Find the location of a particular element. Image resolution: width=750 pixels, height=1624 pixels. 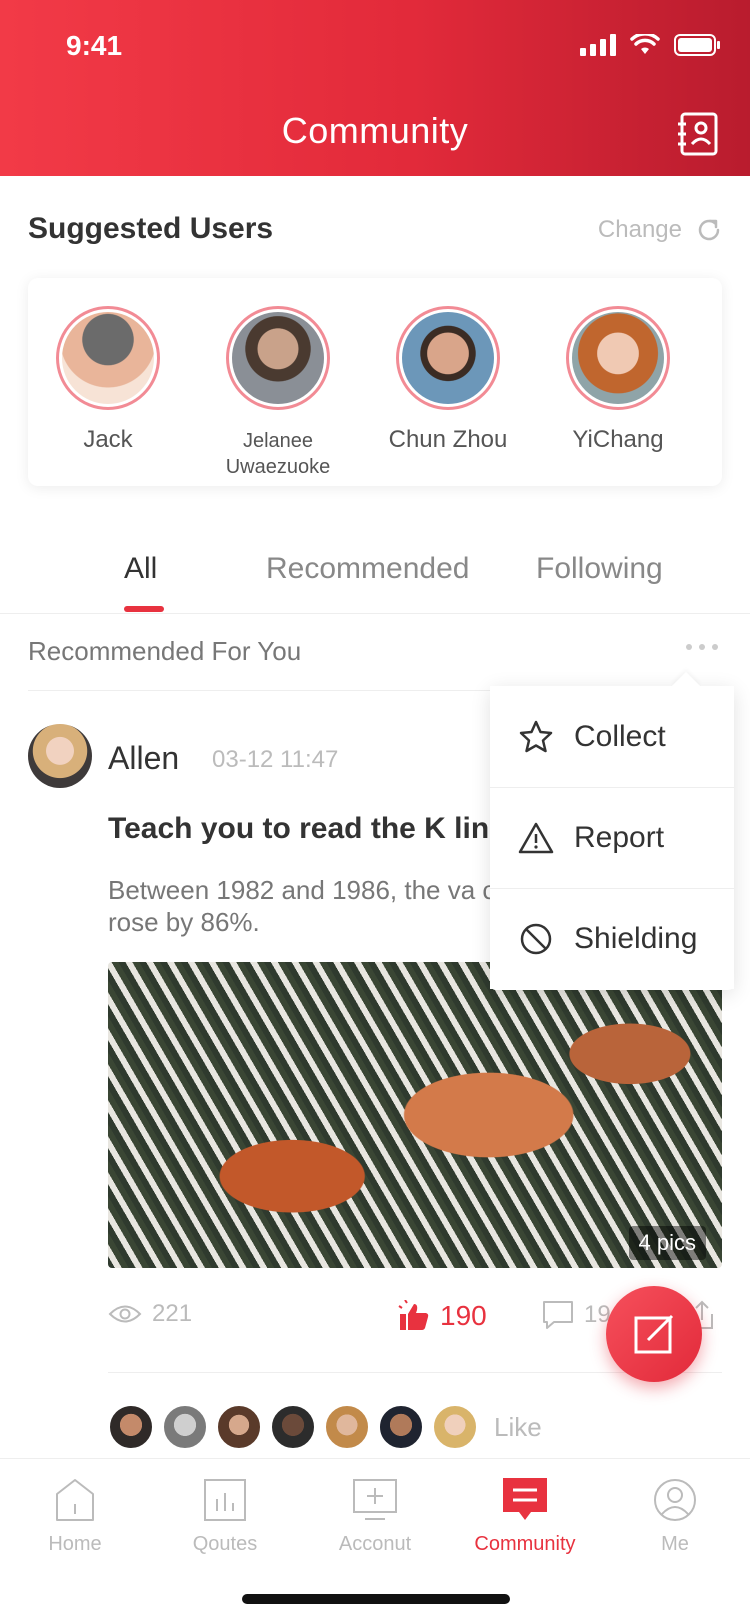

comment-button: 19 is located at coordinates (576, 1315).